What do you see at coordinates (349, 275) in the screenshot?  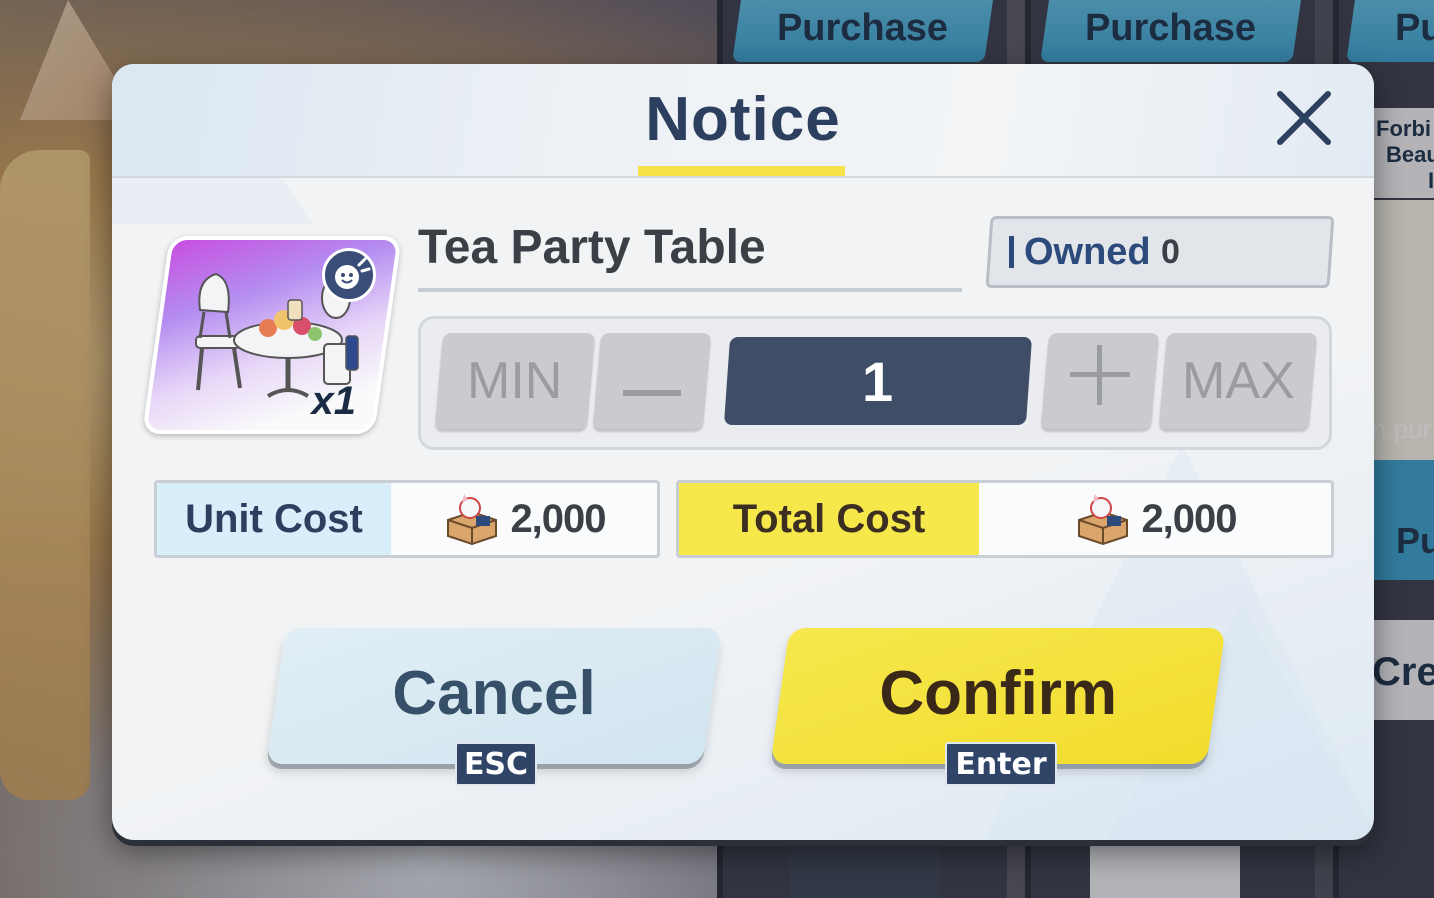 I see `item-category-icon` at bounding box center [349, 275].